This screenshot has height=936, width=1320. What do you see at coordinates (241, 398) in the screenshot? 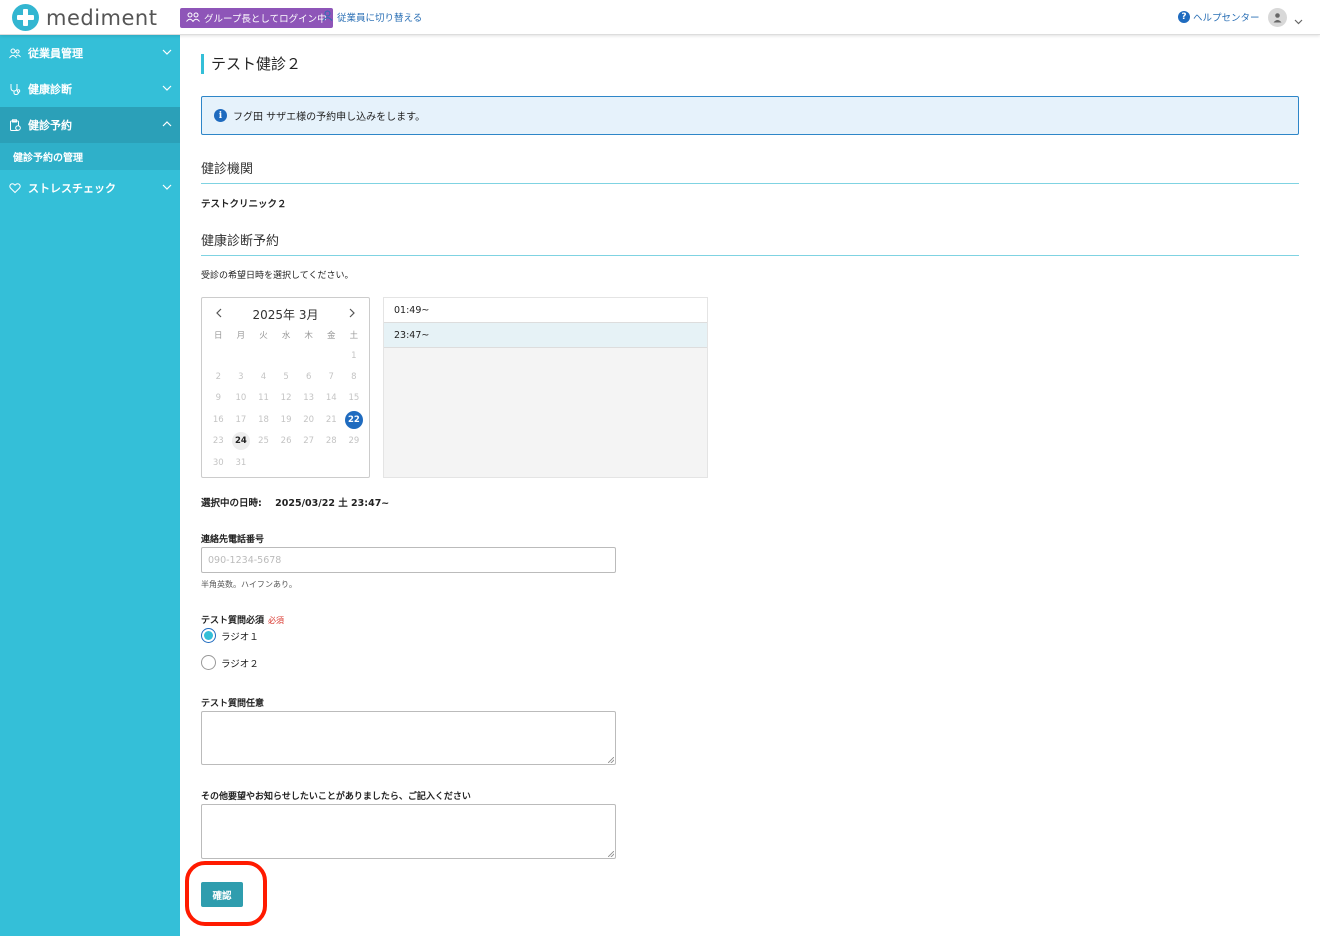
I see `calendar-day: 10` at bounding box center [241, 398].